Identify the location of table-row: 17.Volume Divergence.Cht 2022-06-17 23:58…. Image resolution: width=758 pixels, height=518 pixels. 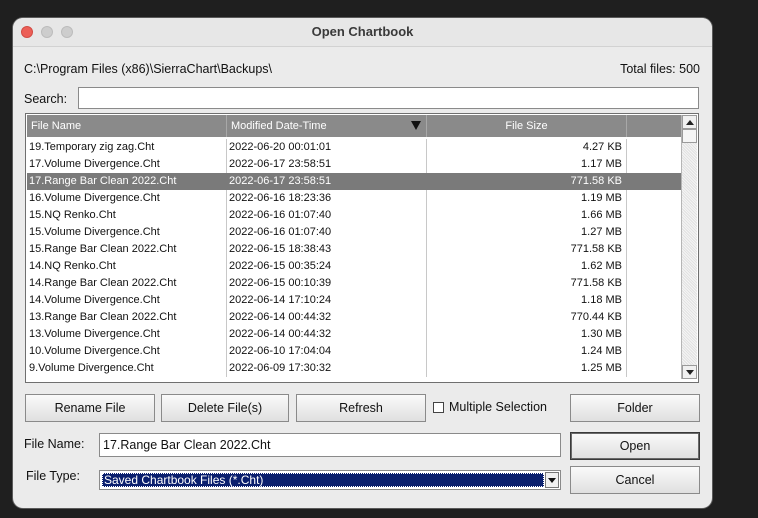
(354, 164).